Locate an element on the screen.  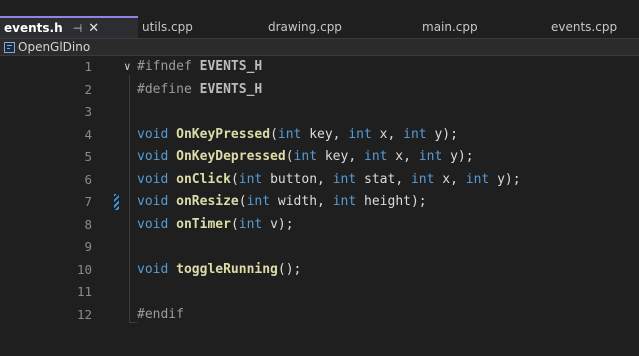
code-token: #endif is located at coordinates (160, 314).